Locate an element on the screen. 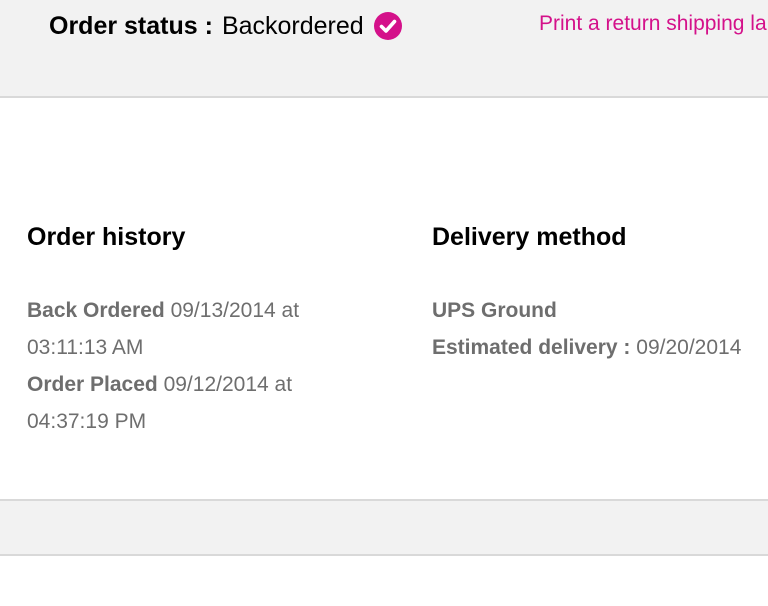  order-status: Order status : Backordered is located at coordinates (226, 26).